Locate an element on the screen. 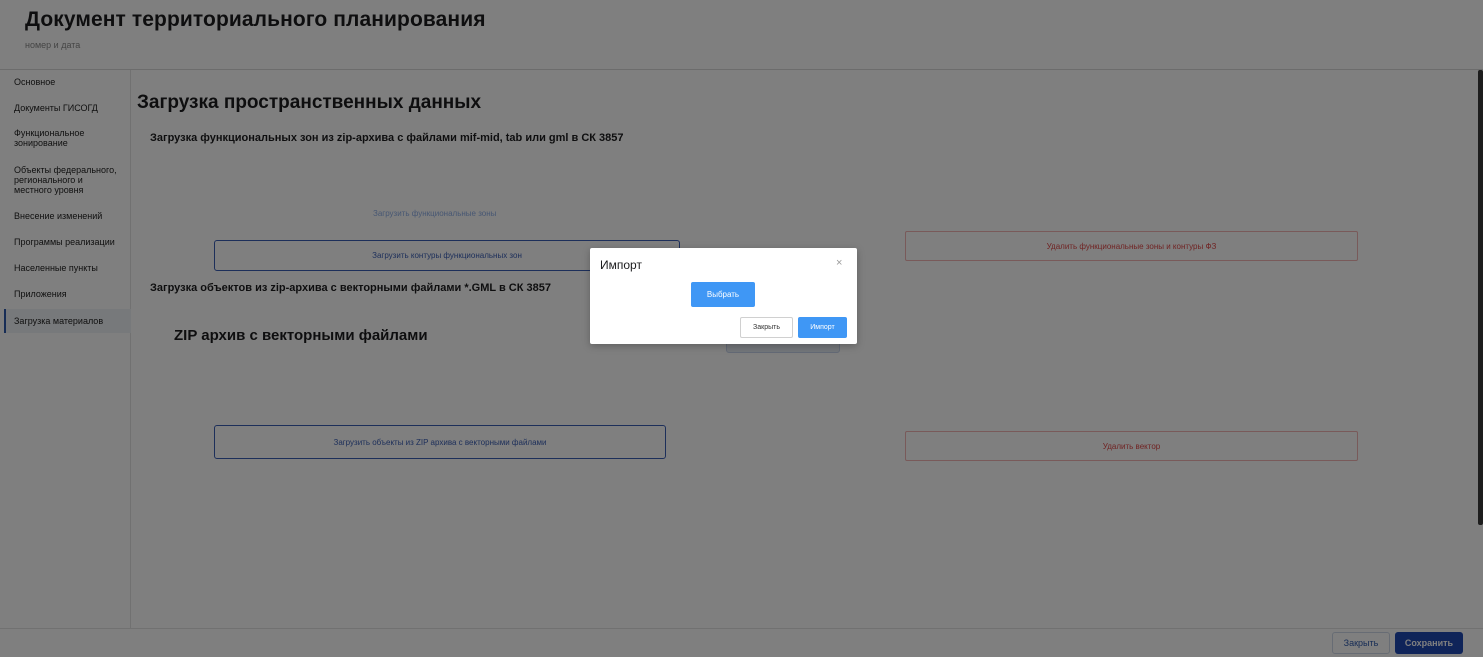 The height and width of the screenshot is (657, 1483). choose-file-button: Выбрать is located at coordinates (723, 294).